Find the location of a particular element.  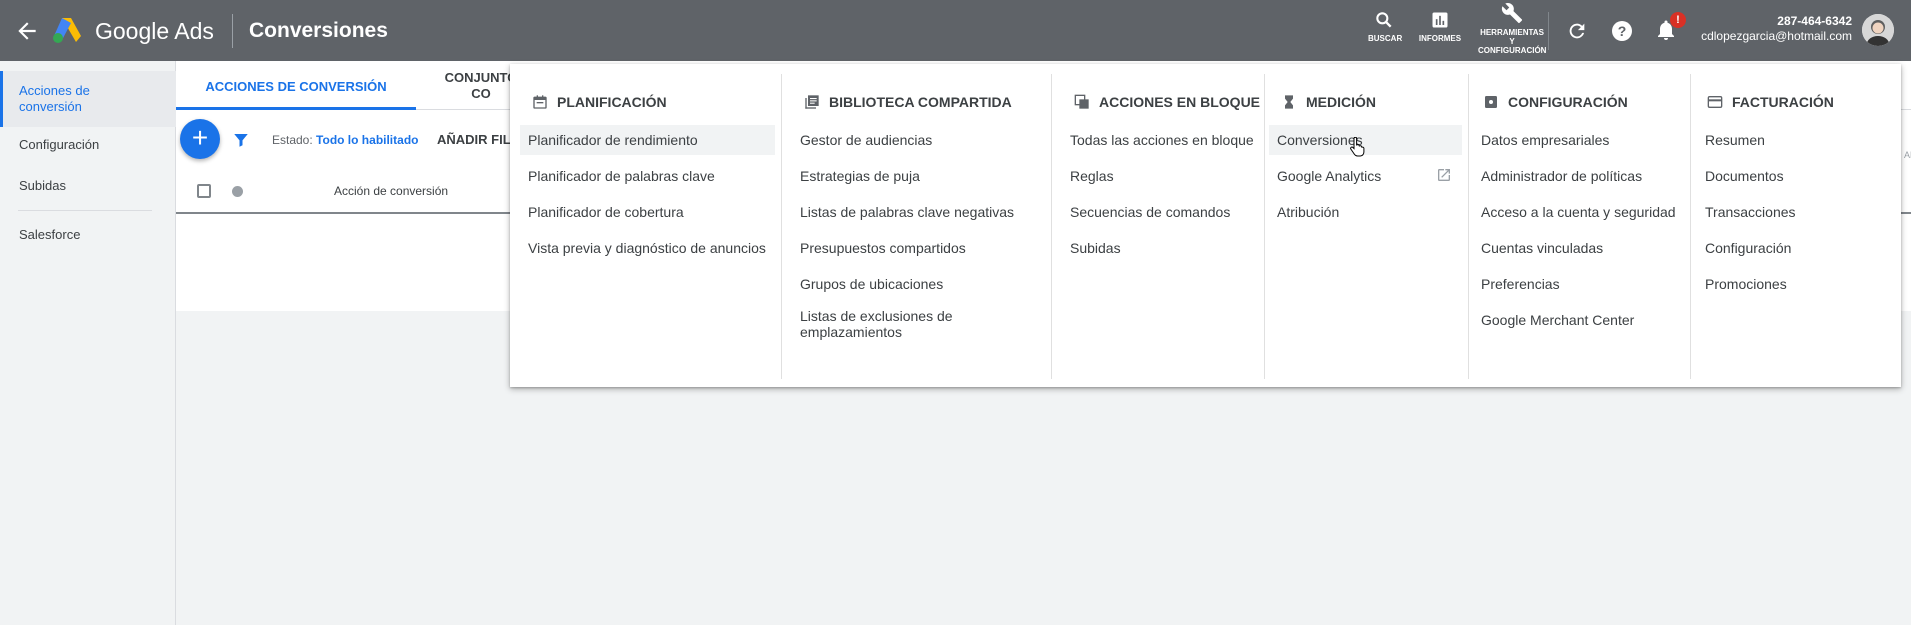

refresh-icon is located at coordinates (1577, 31).